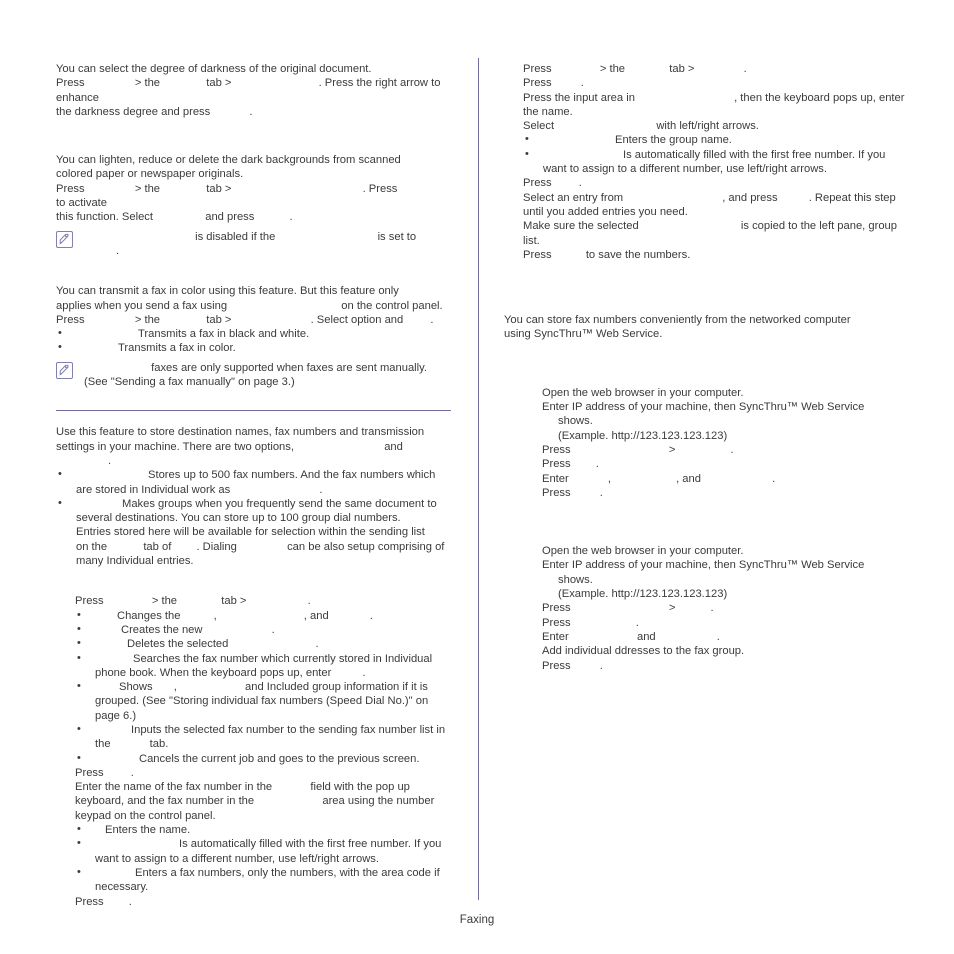  Describe the element at coordinates (646, 636) in the screenshot. I see `enter-mid: and` at that location.